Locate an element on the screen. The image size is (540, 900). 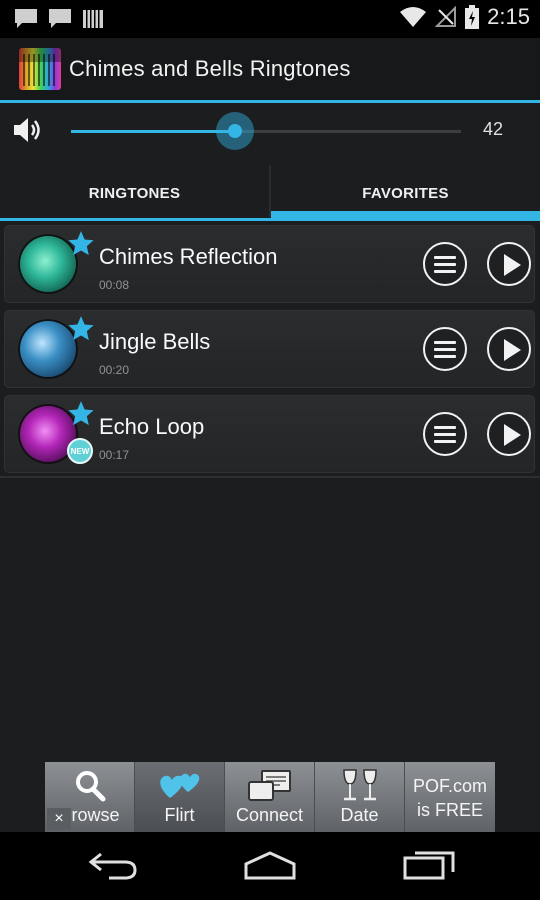
app-title: Chimes and Bells Ringtones is located at coordinates (210, 68).